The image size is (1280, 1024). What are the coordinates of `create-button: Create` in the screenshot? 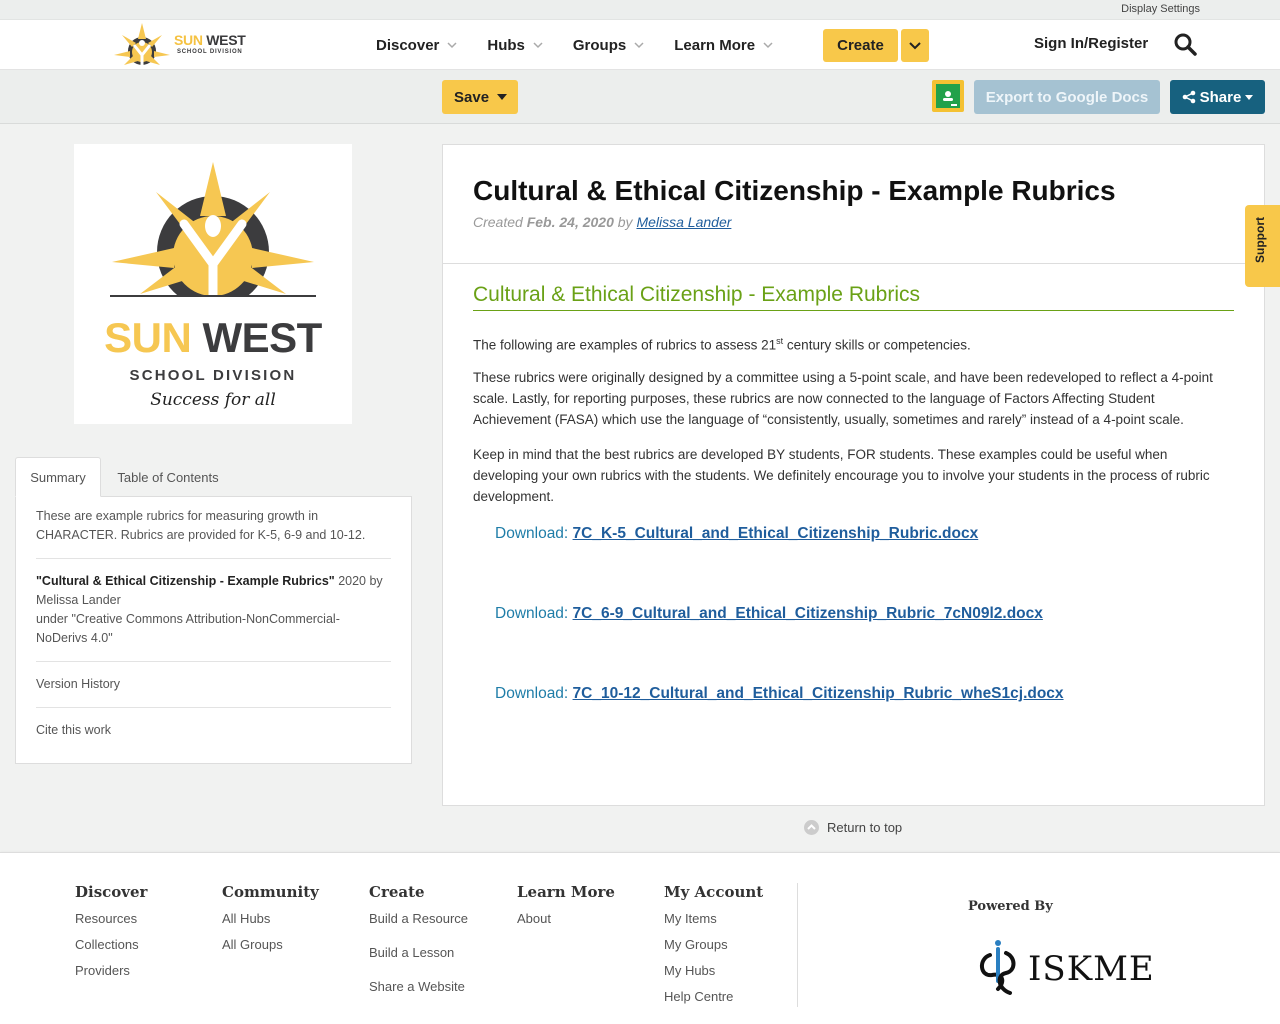 It's located at (860, 45).